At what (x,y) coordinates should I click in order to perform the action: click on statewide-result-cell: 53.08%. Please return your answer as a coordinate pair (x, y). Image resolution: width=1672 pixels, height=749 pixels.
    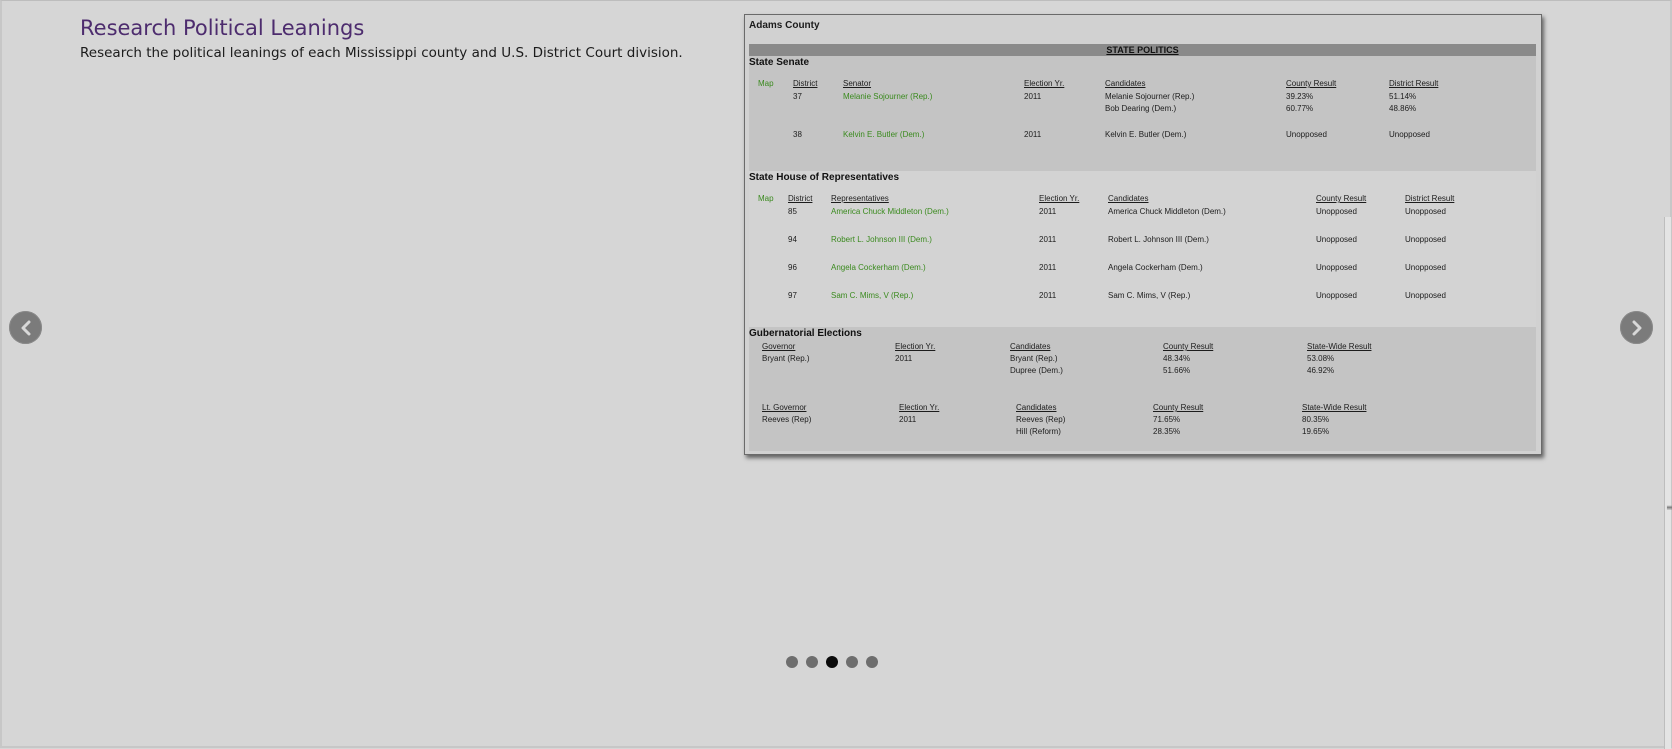
    Looking at the image, I should click on (1321, 358).